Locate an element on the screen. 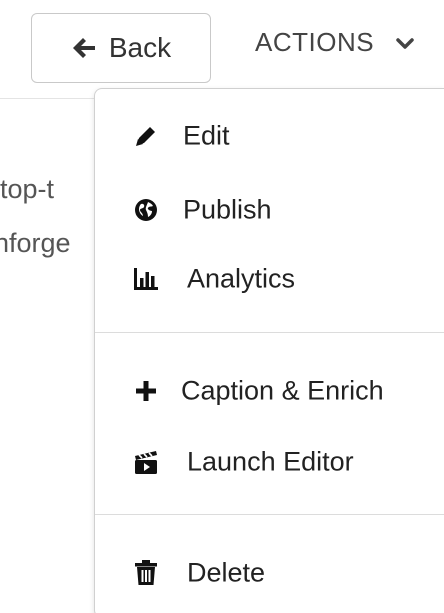 Image resolution: width=444 pixels, height=613 pixels. menu-item-label: Analytics is located at coordinates (241, 278).